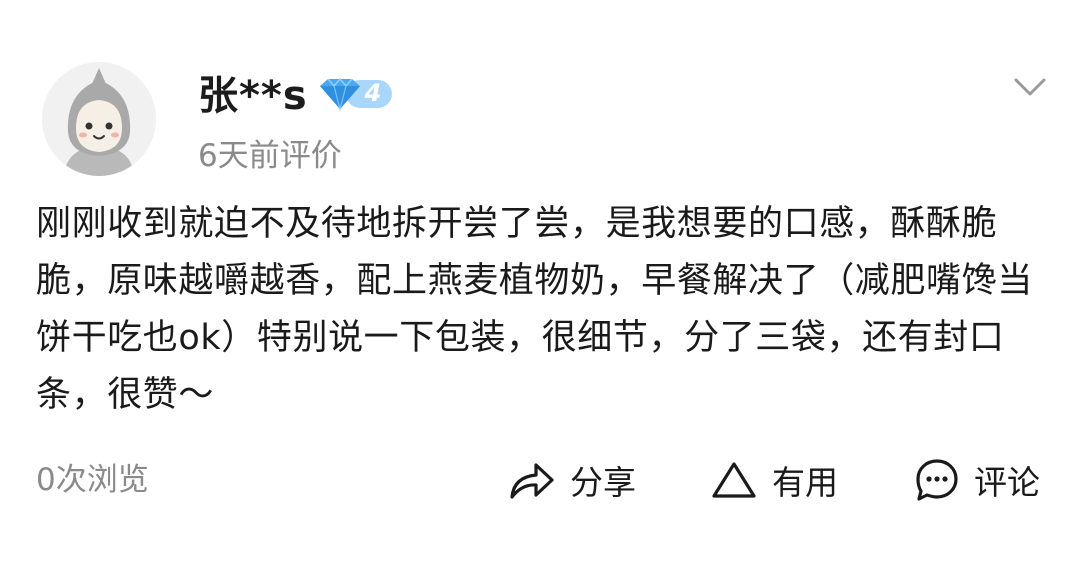 The height and width of the screenshot is (568, 1080). What do you see at coordinates (270, 156) in the screenshot?
I see `review-time: 6天前评价` at bounding box center [270, 156].